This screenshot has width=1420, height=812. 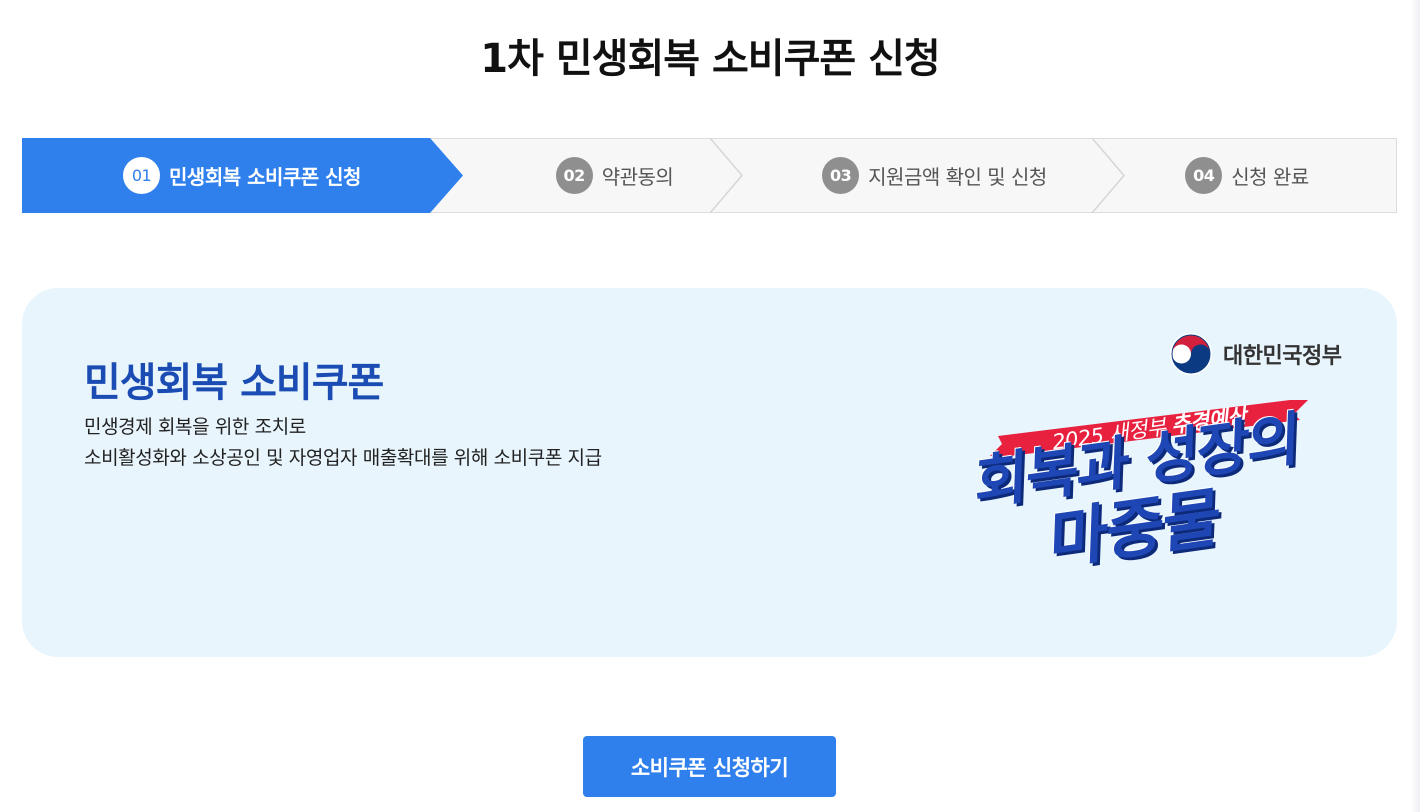 What do you see at coordinates (1191, 354) in the screenshot?
I see `taegeuk-emblem-icon` at bounding box center [1191, 354].